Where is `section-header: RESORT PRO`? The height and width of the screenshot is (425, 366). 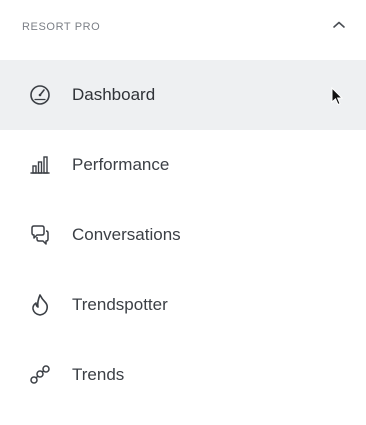
section-header: RESORT PRO is located at coordinates (183, 26).